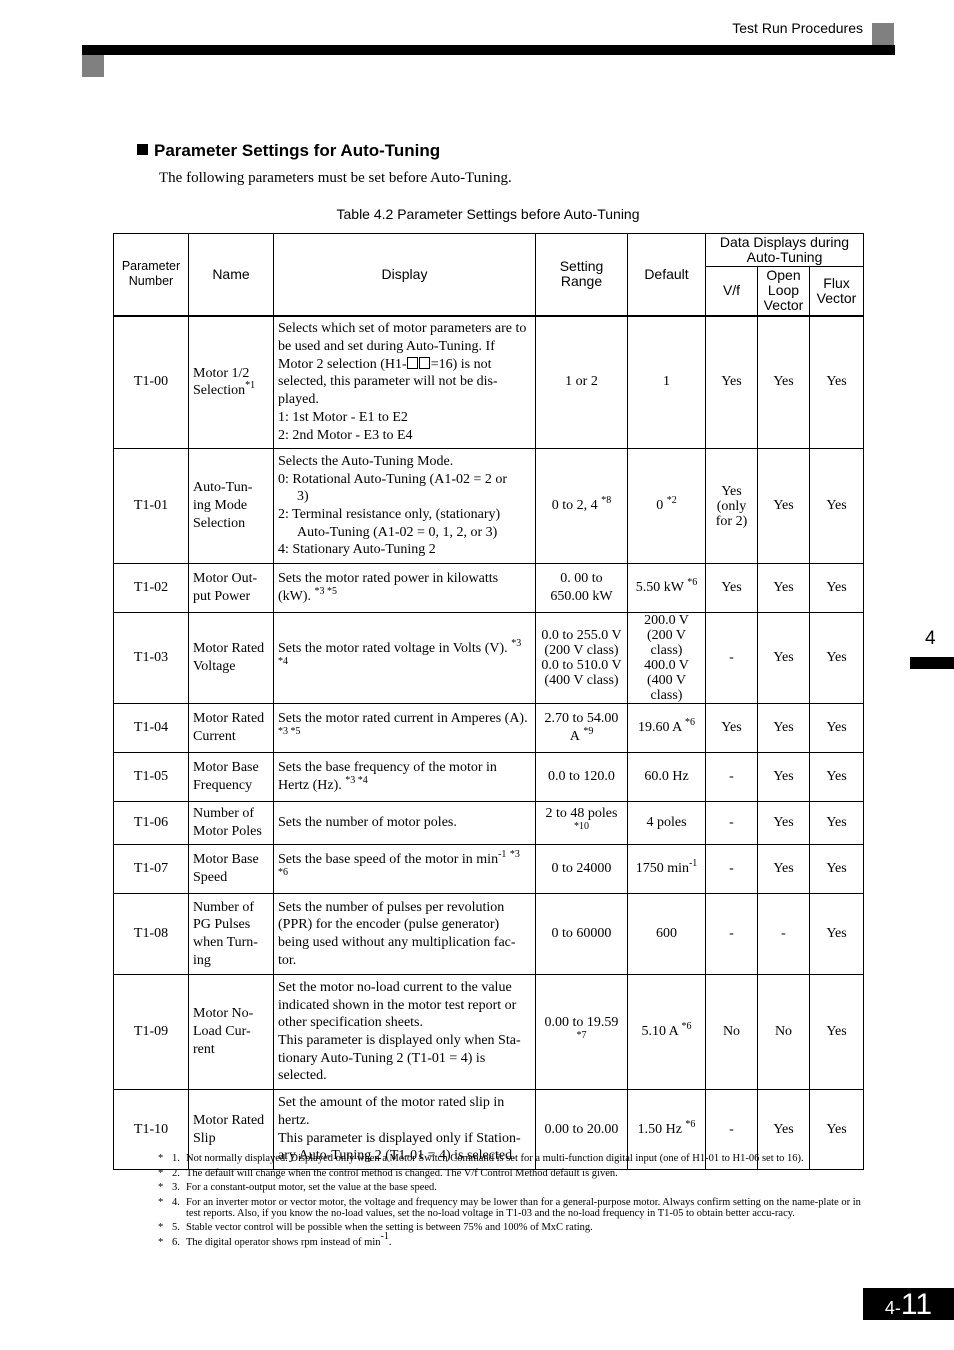 Image resolution: width=954 pixels, height=1350 pixels. What do you see at coordinates (666, 777) in the screenshot?
I see `default-value: 60.0 Hz` at bounding box center [666, 777].